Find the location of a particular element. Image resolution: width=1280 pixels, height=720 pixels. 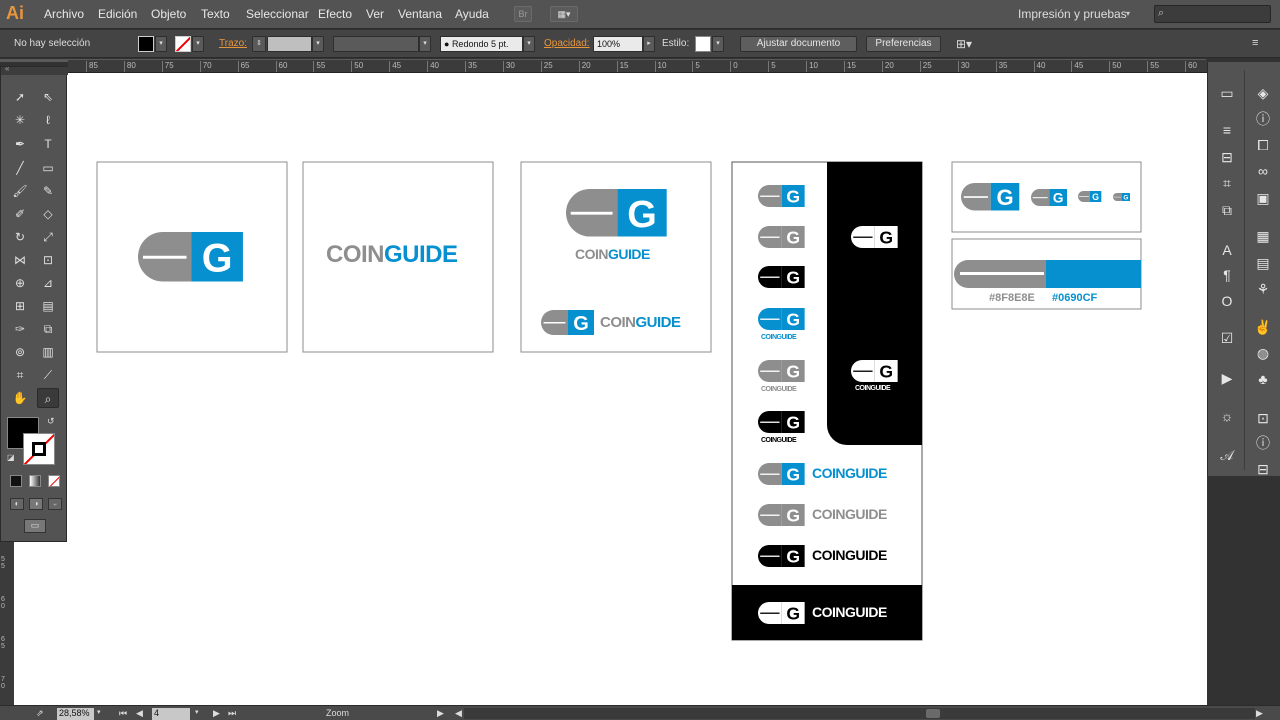

brush-definition-field: ● Redondo 5 pt. is located at coordinates (481, 44).